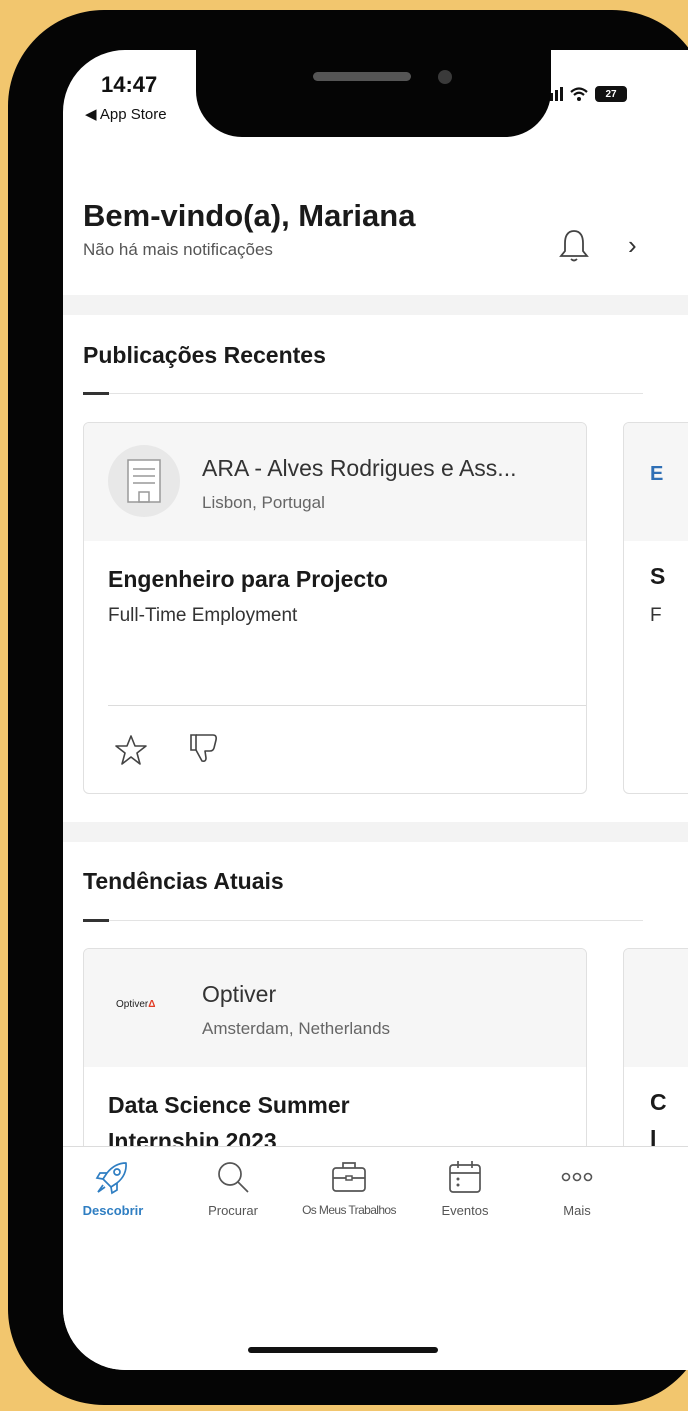  What do you see at coordinates (183, 881) in the screenshot?
I see `trending-section-title: Tendências Atuais` at bounding box center [183, 881].